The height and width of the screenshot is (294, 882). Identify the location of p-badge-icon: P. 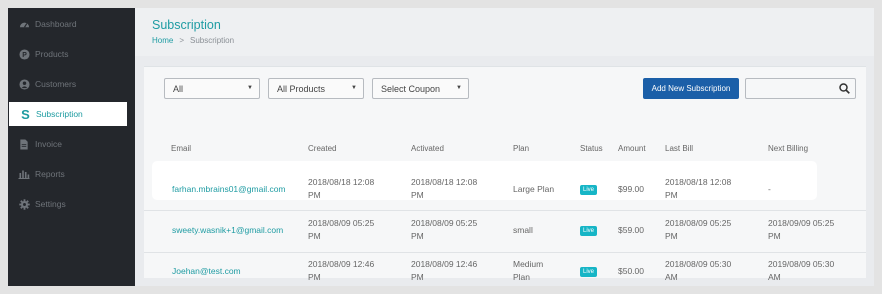
(24, 54).